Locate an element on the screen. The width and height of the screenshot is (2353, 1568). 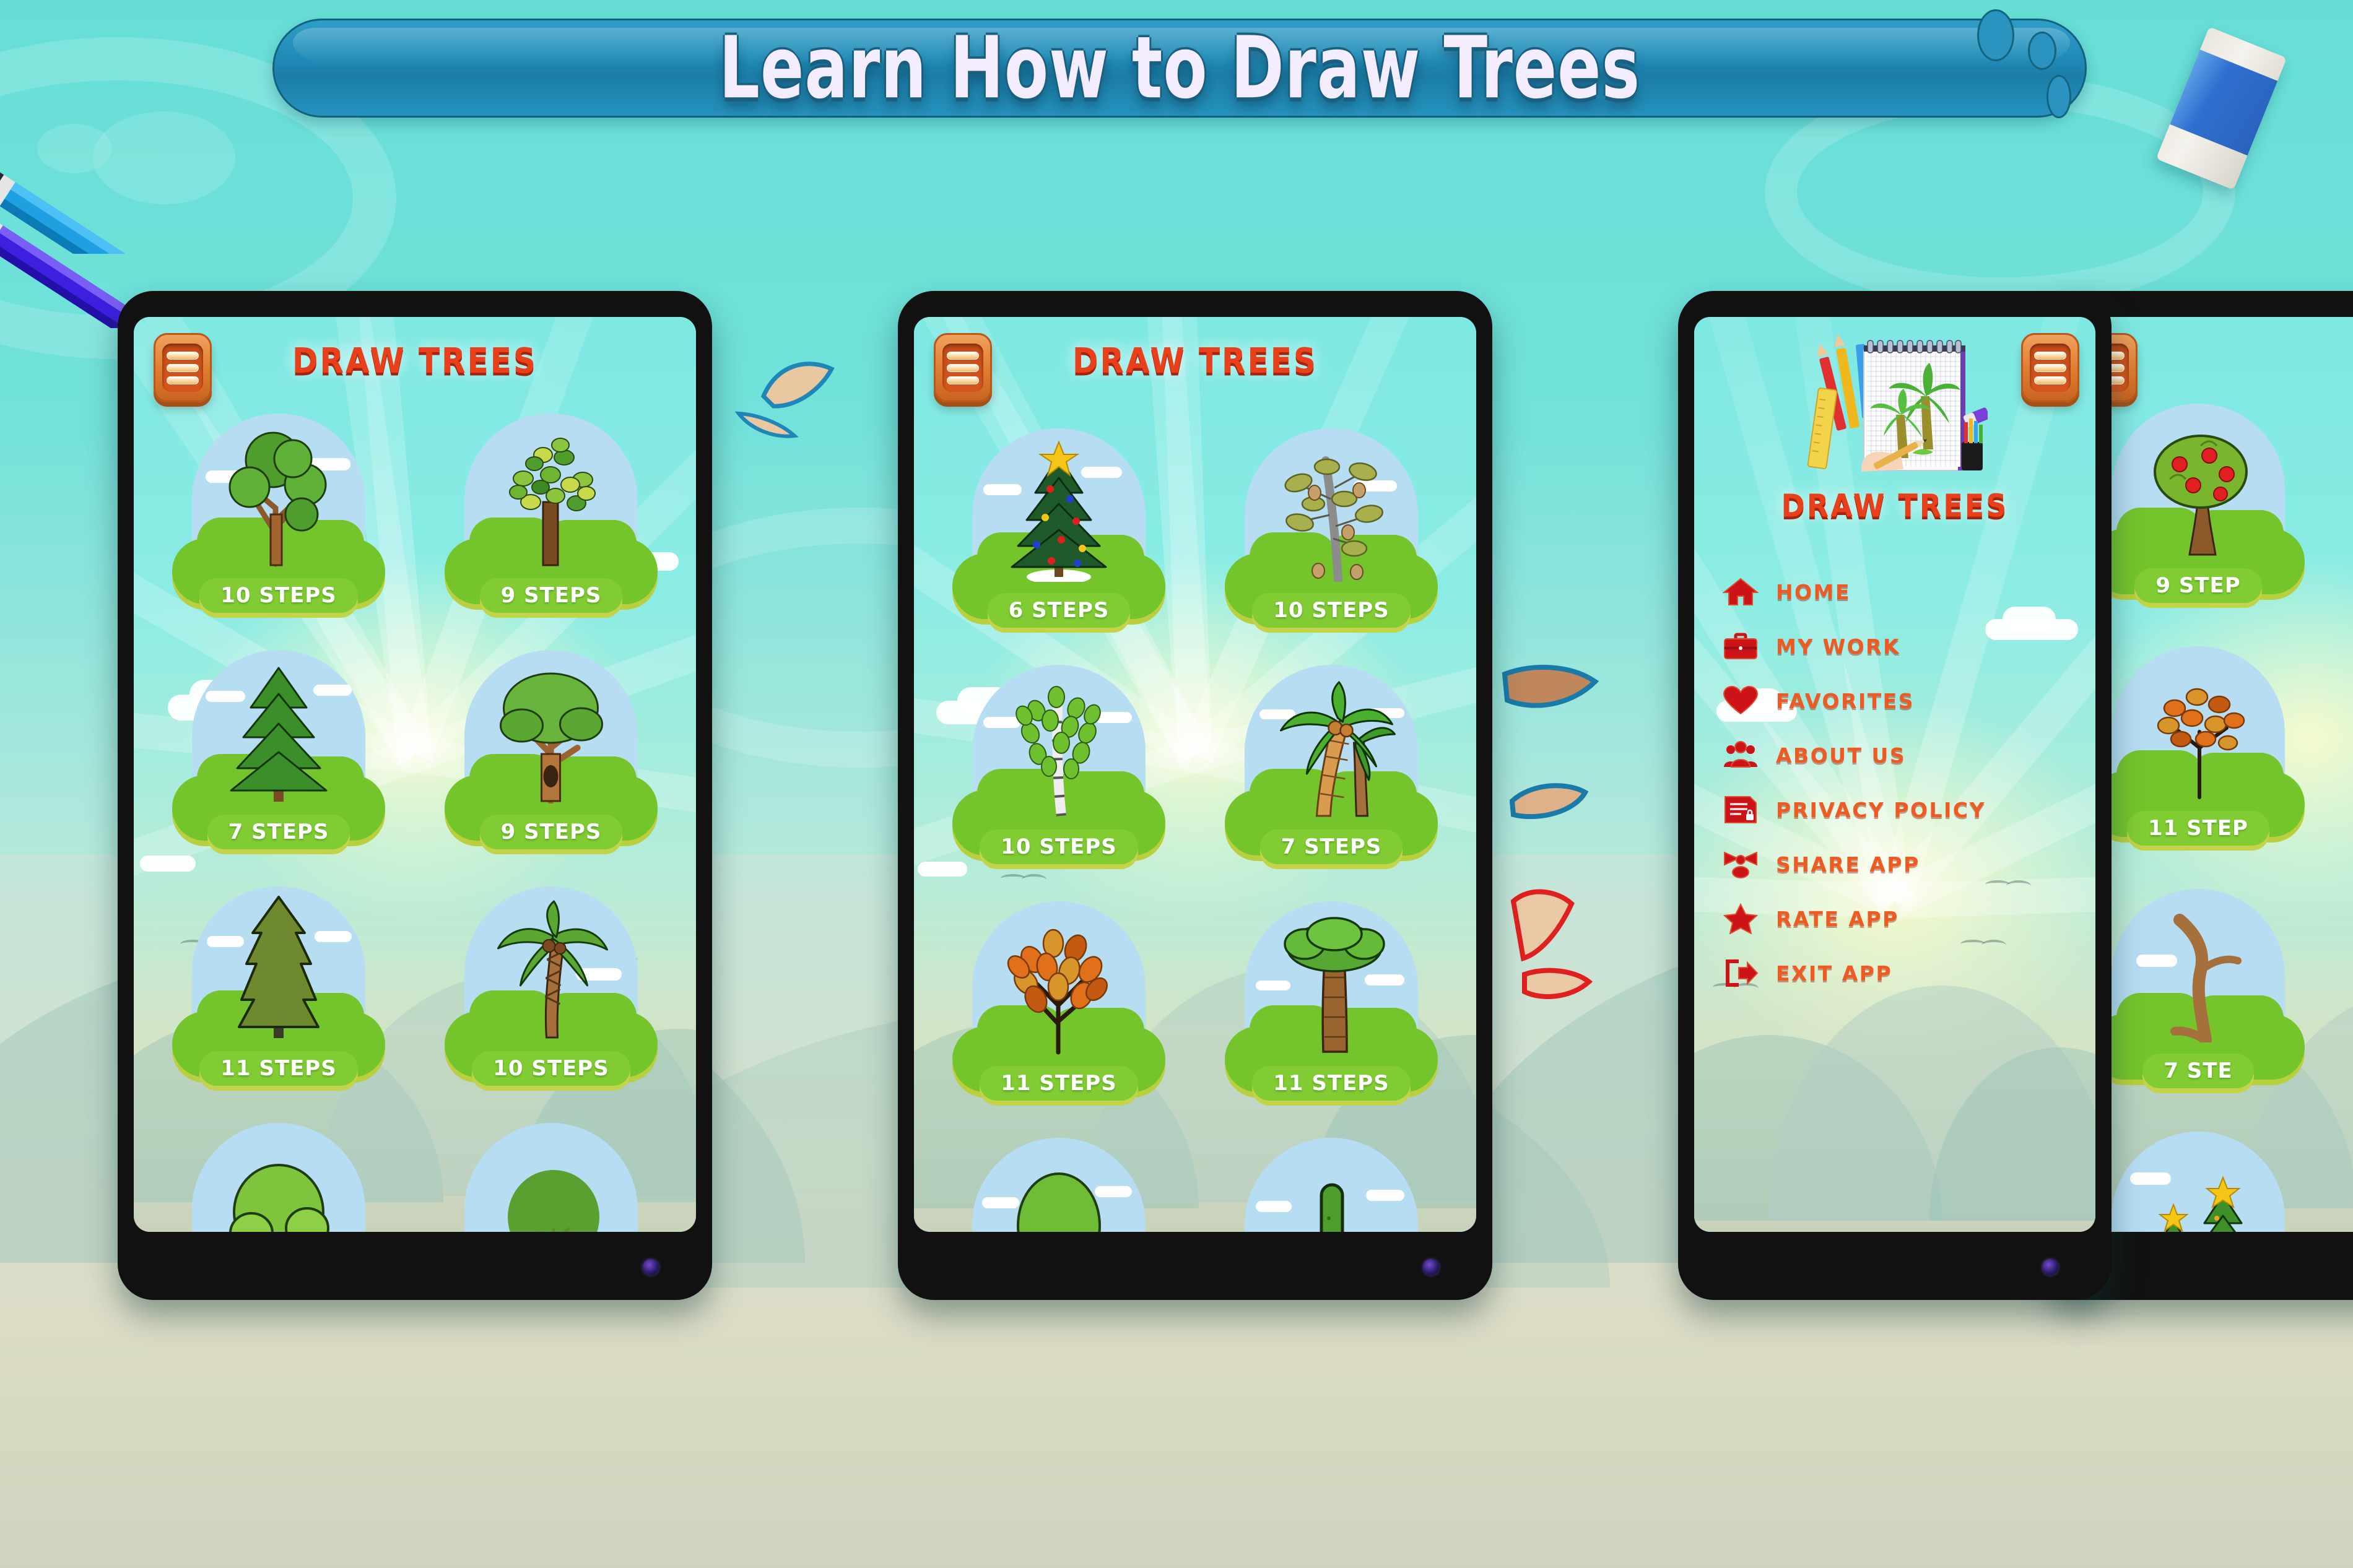
drawer-item-privacy-policy: PRIVACY POLICY is located at coordinates (1902, 809).